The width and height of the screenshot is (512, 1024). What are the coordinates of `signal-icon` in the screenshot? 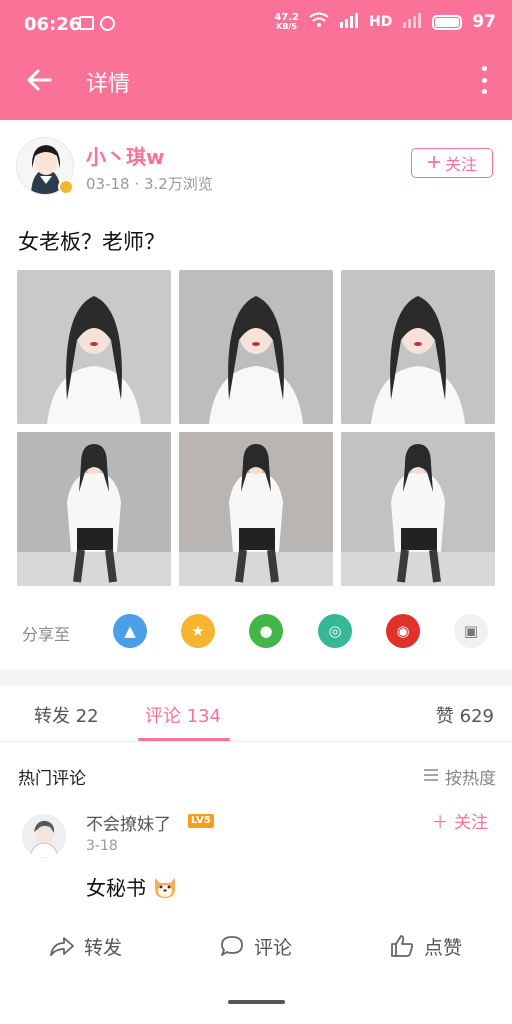 It's located at (349, 22).